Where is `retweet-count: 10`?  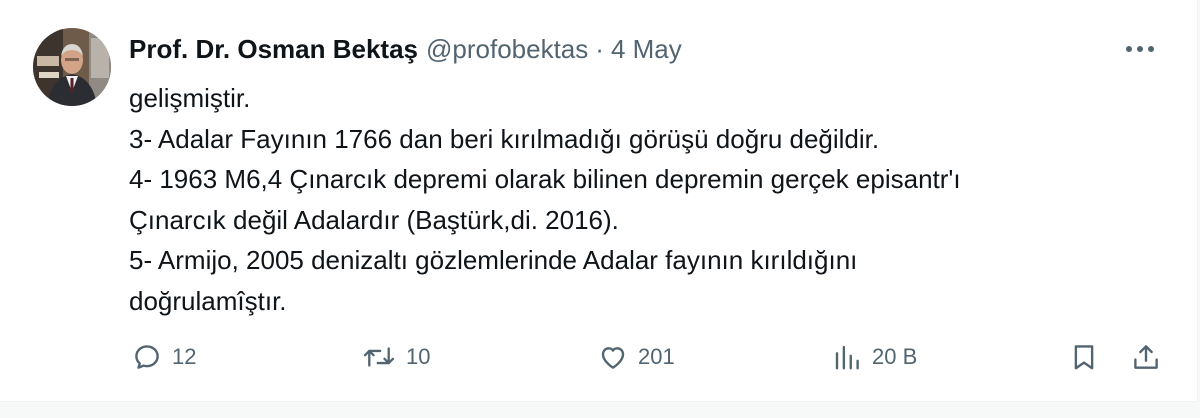
retweet-count: 10 is located at coordinates (418, 356).